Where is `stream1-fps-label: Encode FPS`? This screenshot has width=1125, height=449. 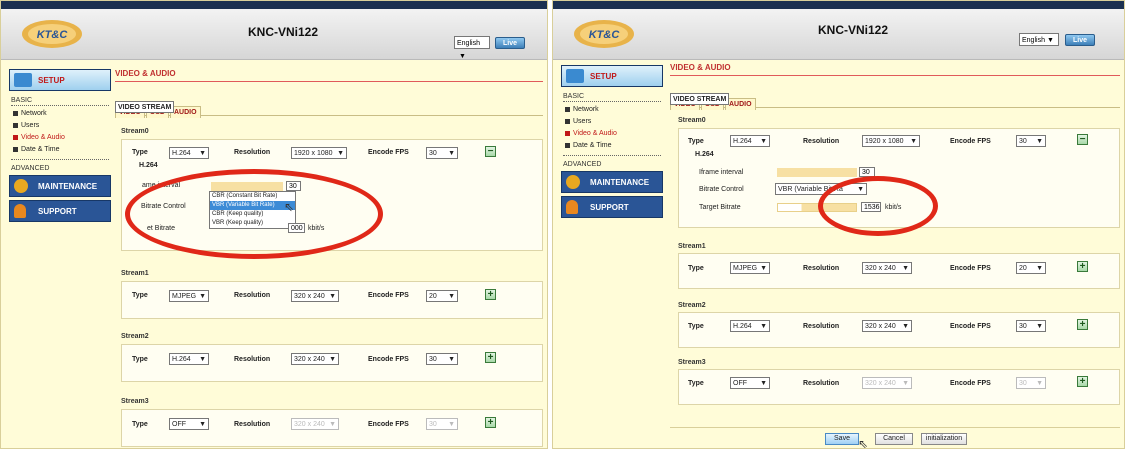 stream1-fps-label: Encode FPS is located at coordinates (388, 295).